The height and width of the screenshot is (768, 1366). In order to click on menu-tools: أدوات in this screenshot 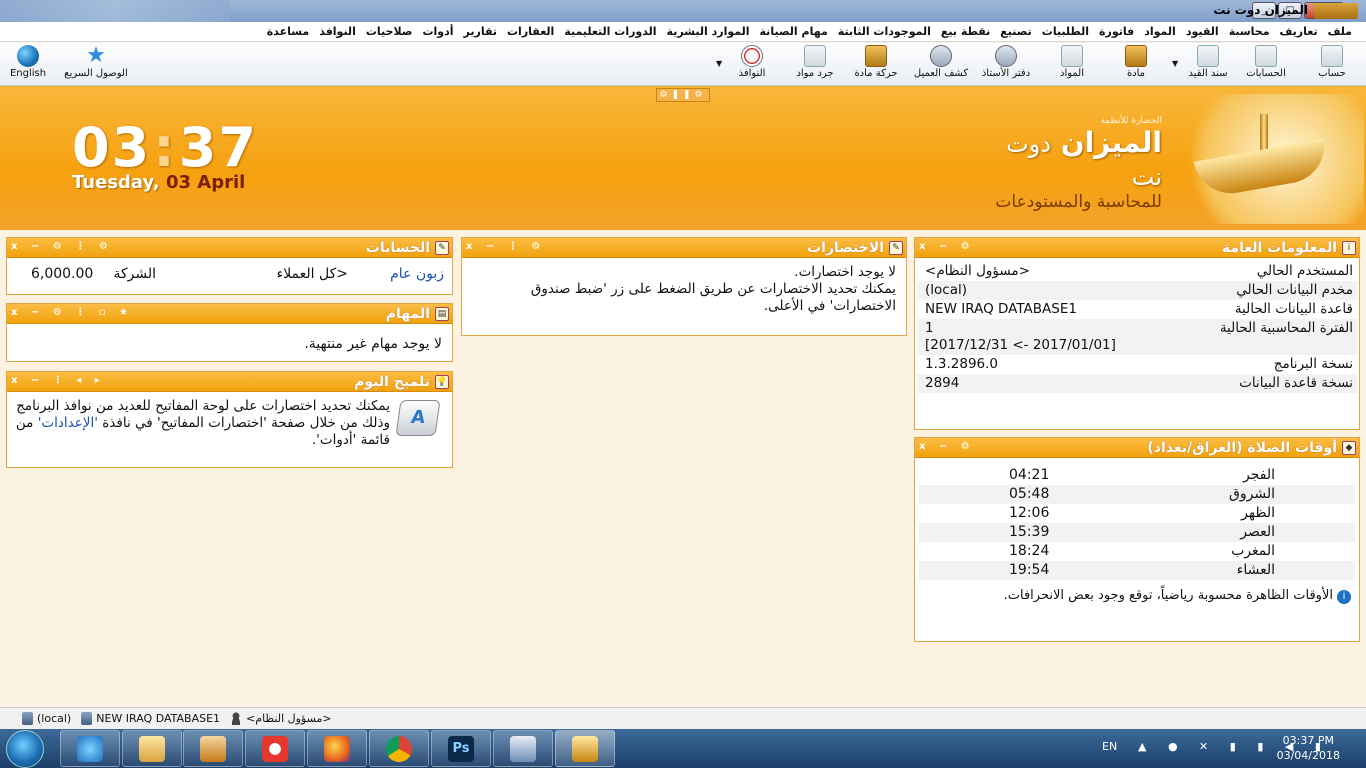, I will do `click(437, 31)`.